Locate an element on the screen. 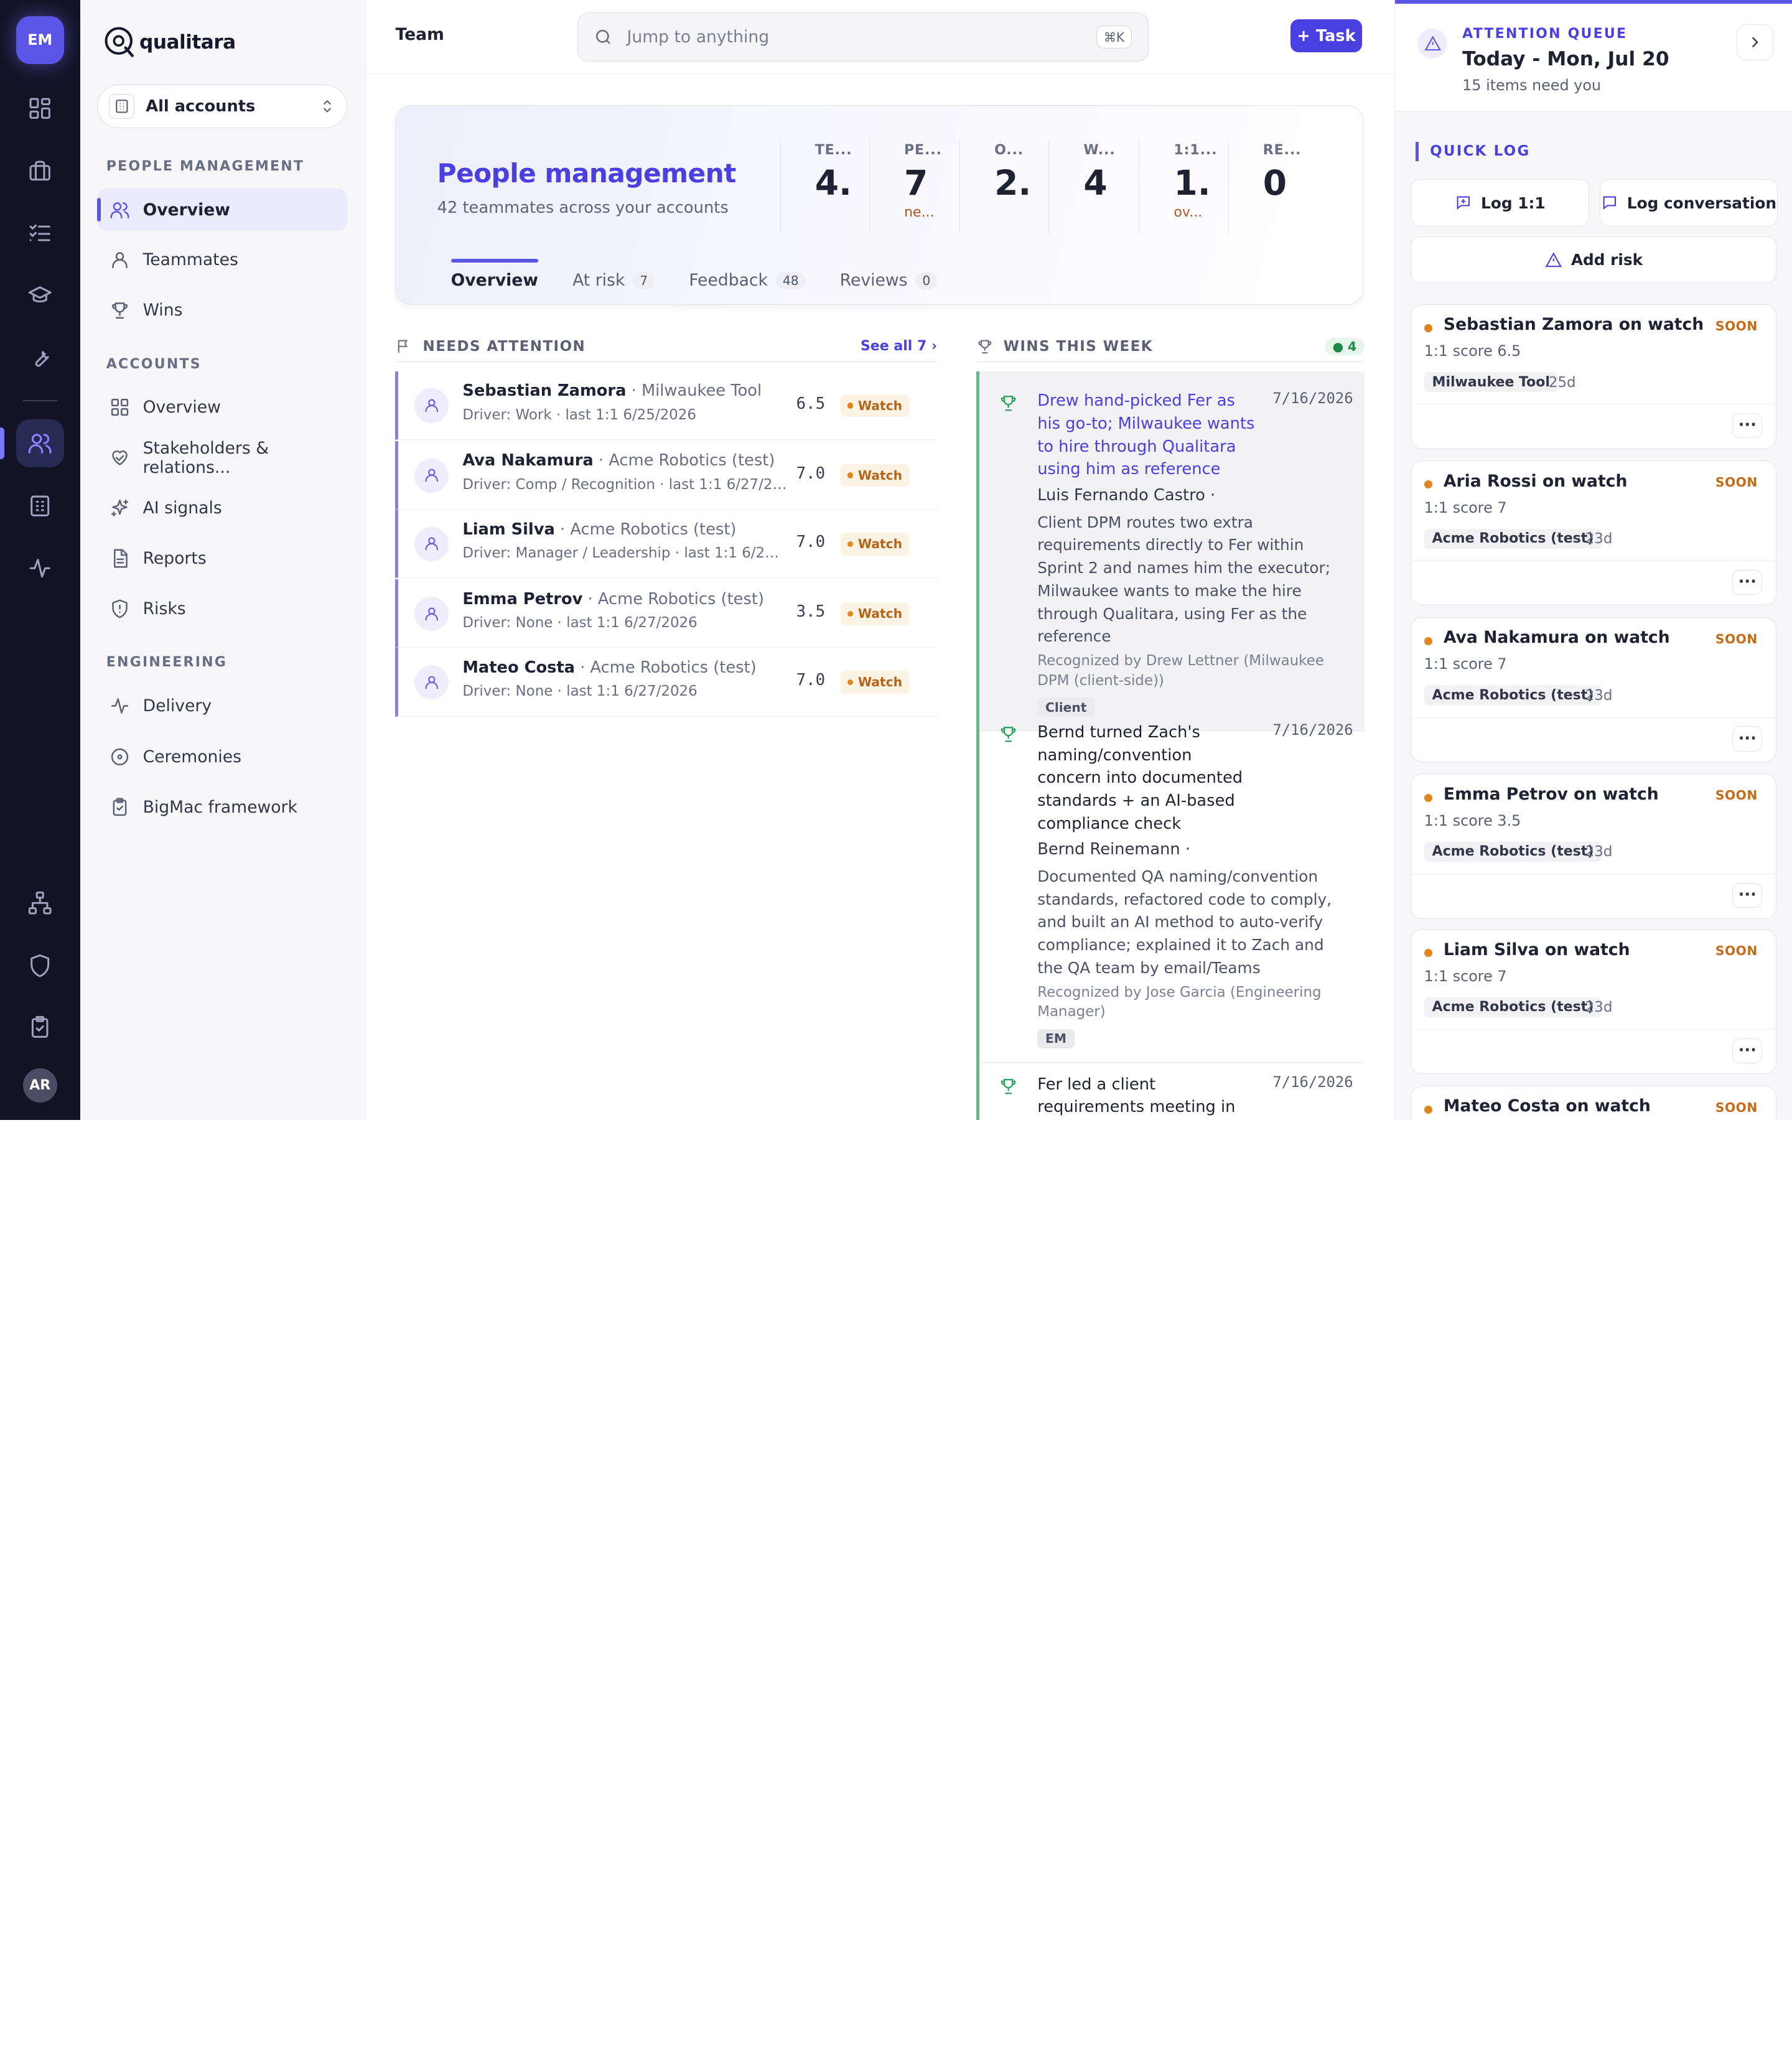 This screenshot has height=2057, width=1792. building-icon is located at coordinates (40, 506).